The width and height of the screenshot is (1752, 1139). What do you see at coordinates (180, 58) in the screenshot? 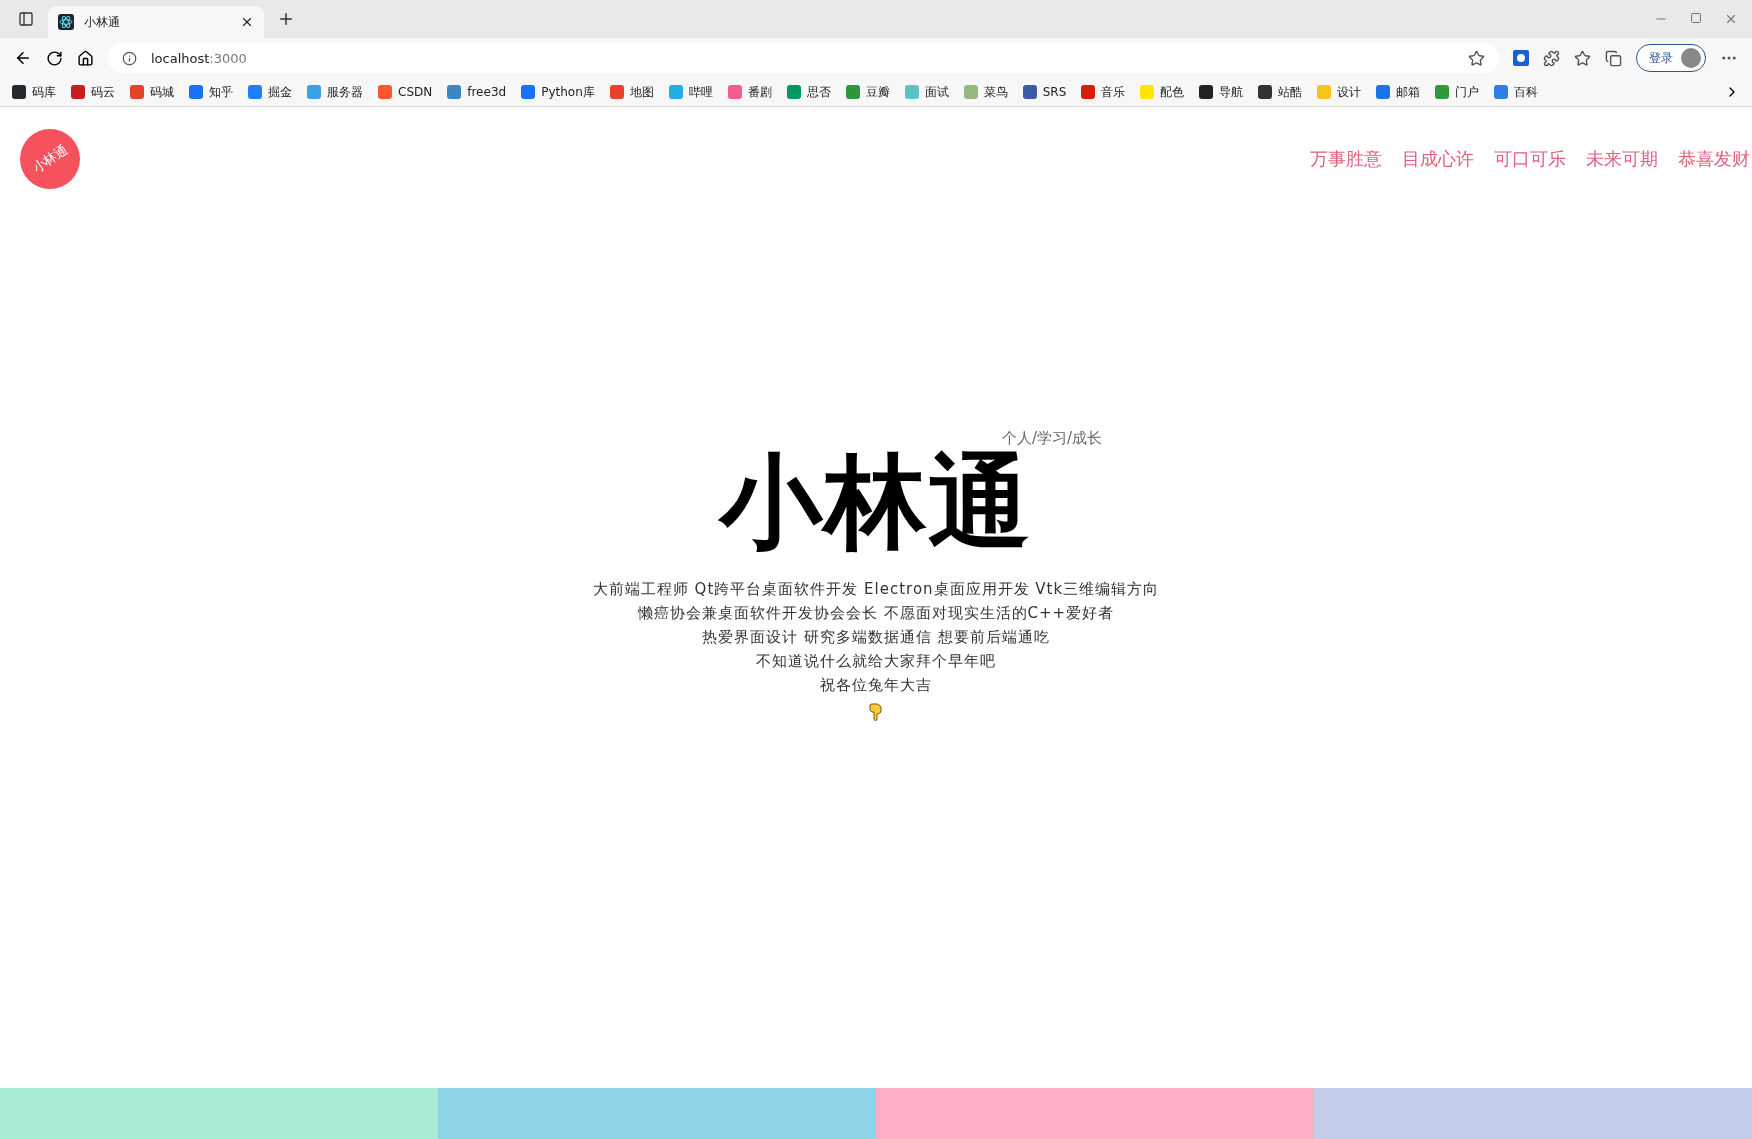
I see `address-host: localhost` at bounding box center [180, 58].